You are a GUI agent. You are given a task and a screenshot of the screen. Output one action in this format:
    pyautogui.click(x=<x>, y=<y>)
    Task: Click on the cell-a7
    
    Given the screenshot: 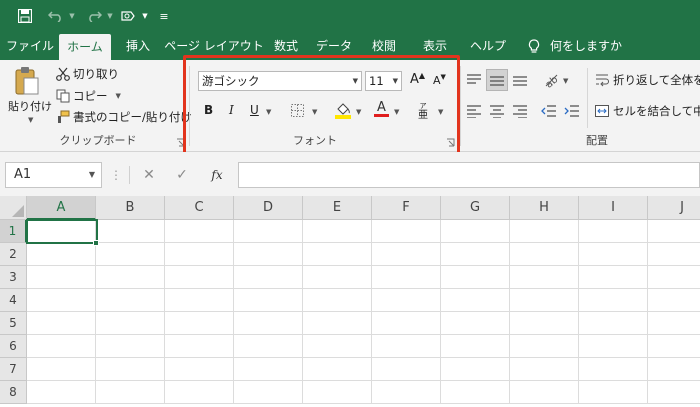 What is the action you would take?
    pyautogui.click(x=61, y=369)
    